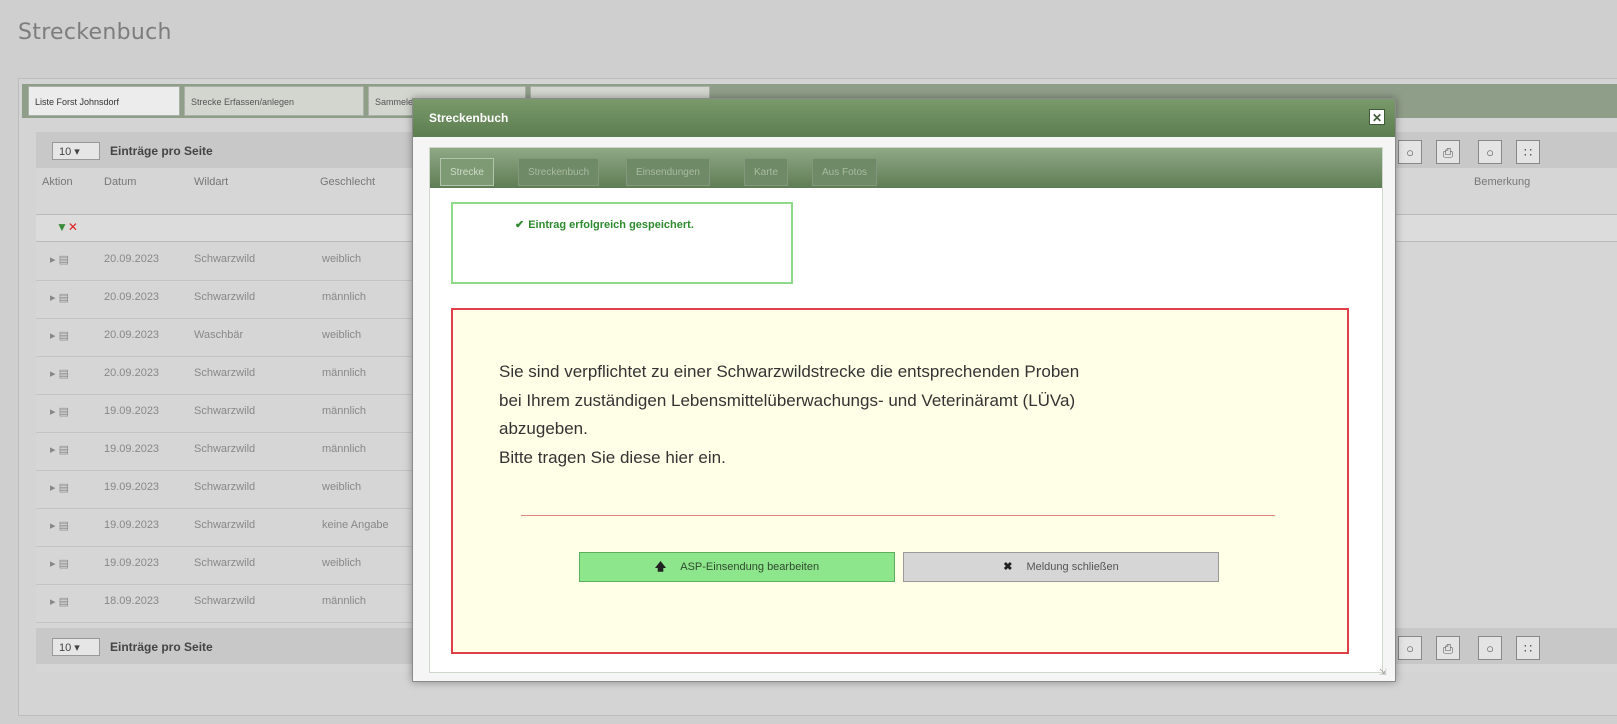 The width and height of the screenshot is (1617, 724). Describe the element at coordinates (1490, 152) in the screenshot. I see `refresh-icon: ○` at that location.